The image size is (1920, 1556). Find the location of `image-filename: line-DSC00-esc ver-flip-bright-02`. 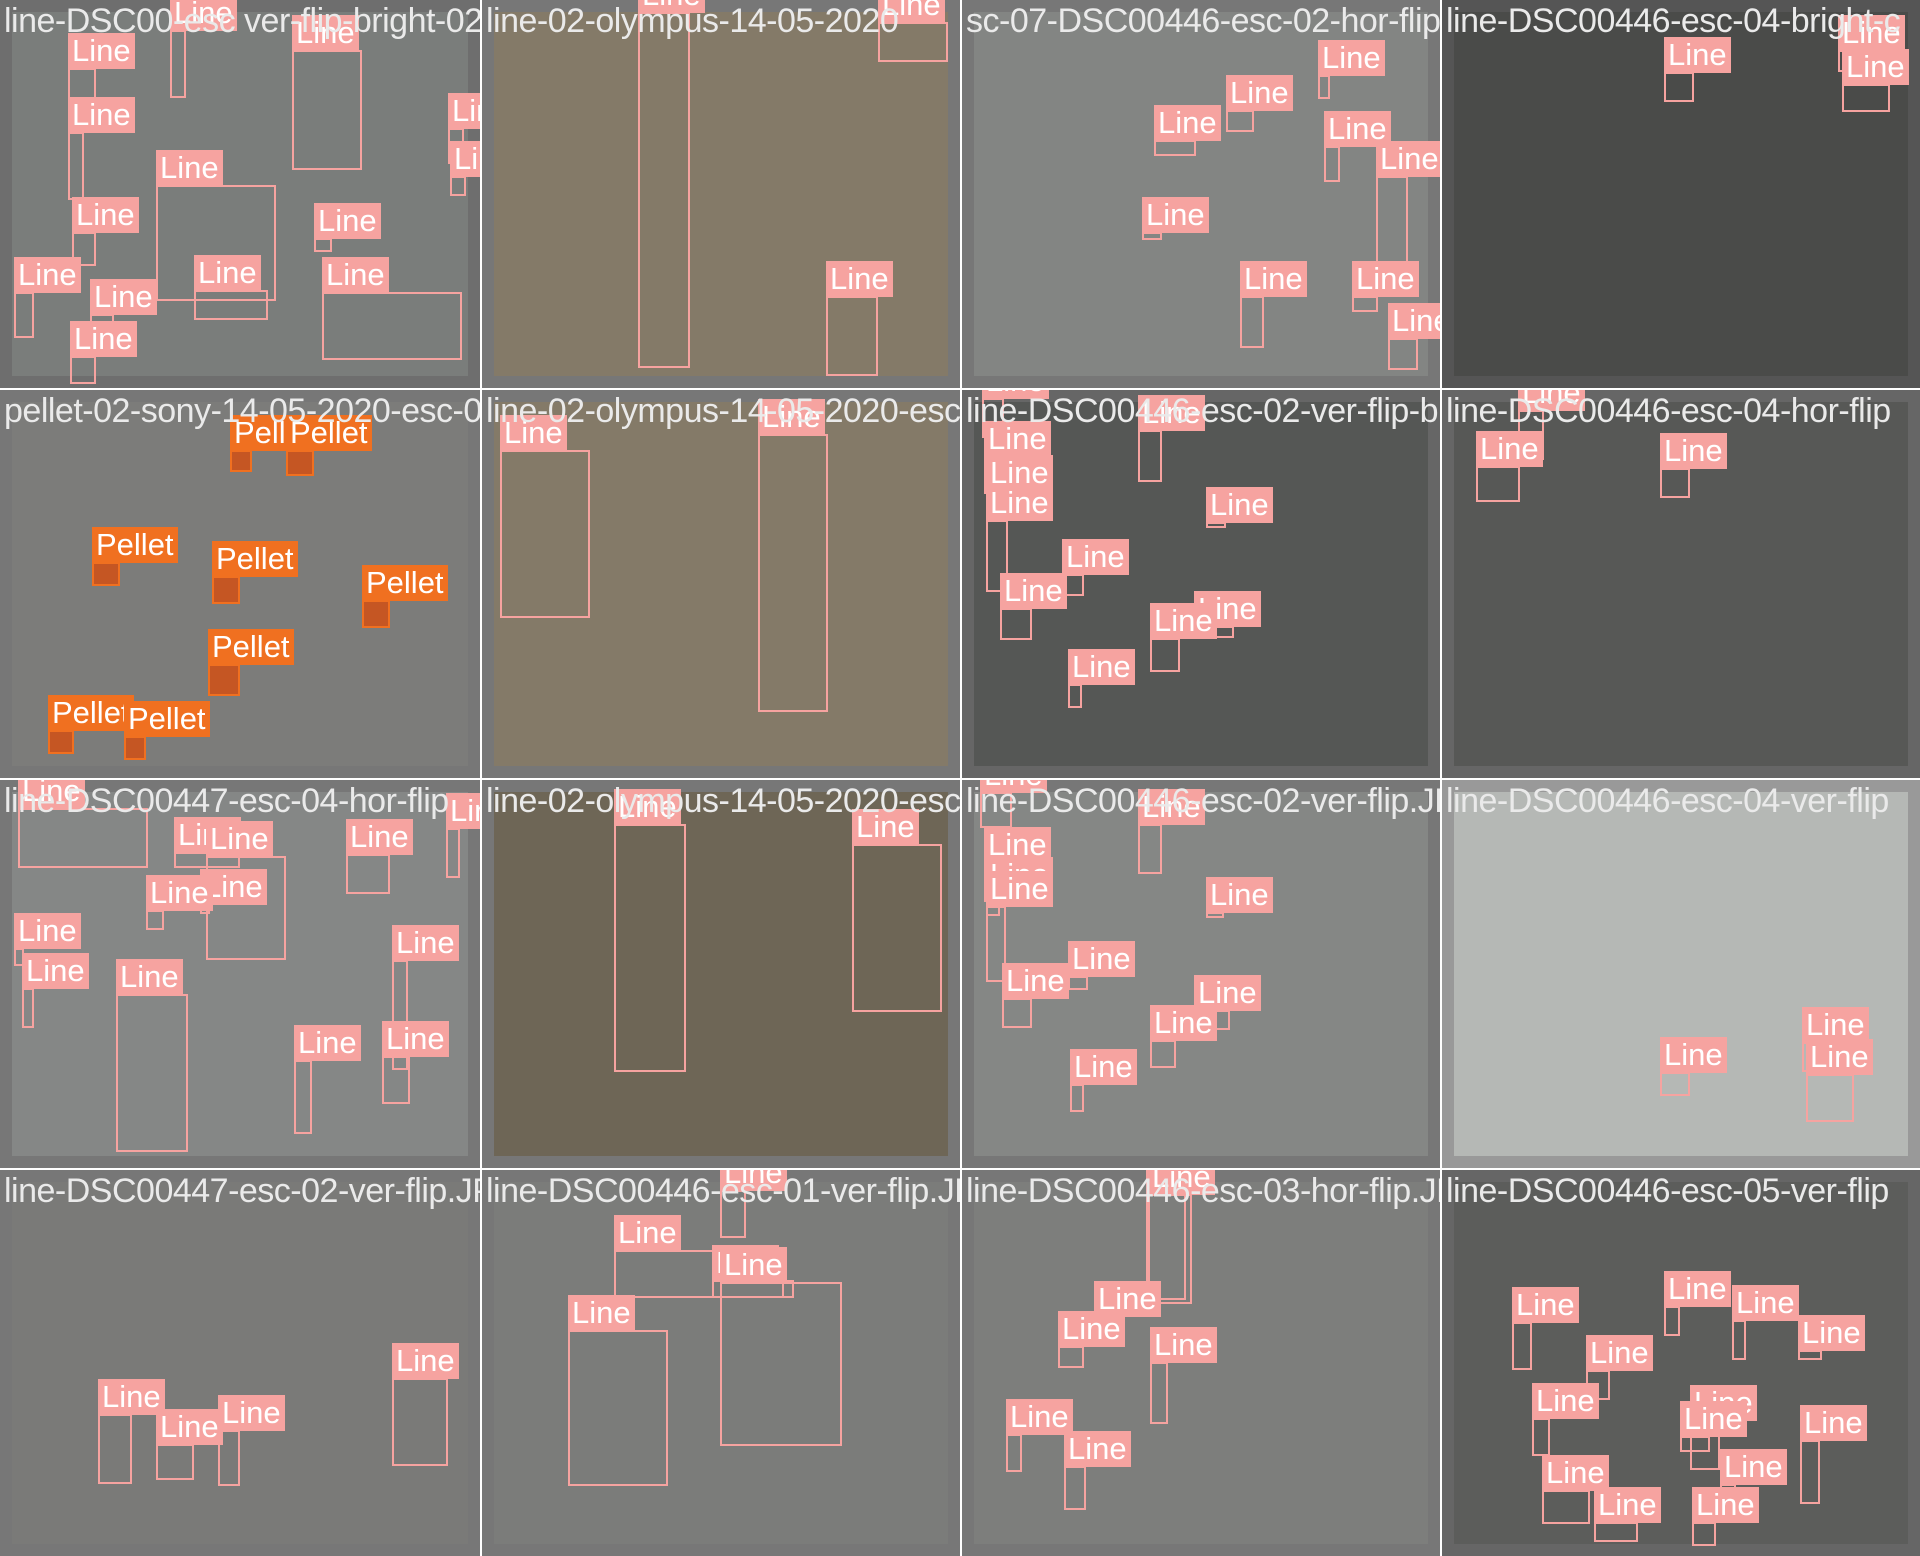

image-filename: line-DSC00-esc ver-flip-bright-02 is located at coordinates (242, 21).